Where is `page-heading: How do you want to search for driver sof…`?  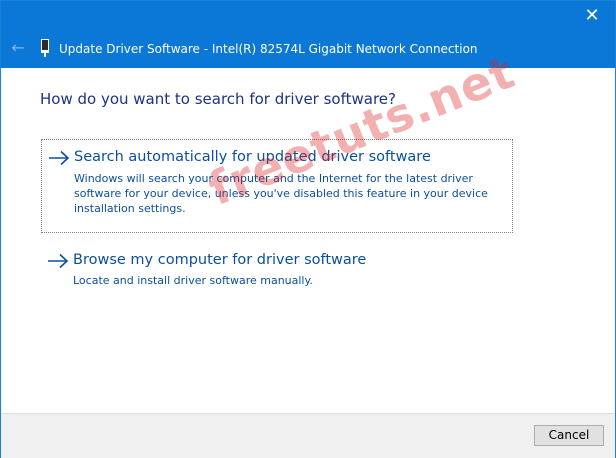
page-heading: How do you want to search for driver sof… is located at coordinates (218, 99).